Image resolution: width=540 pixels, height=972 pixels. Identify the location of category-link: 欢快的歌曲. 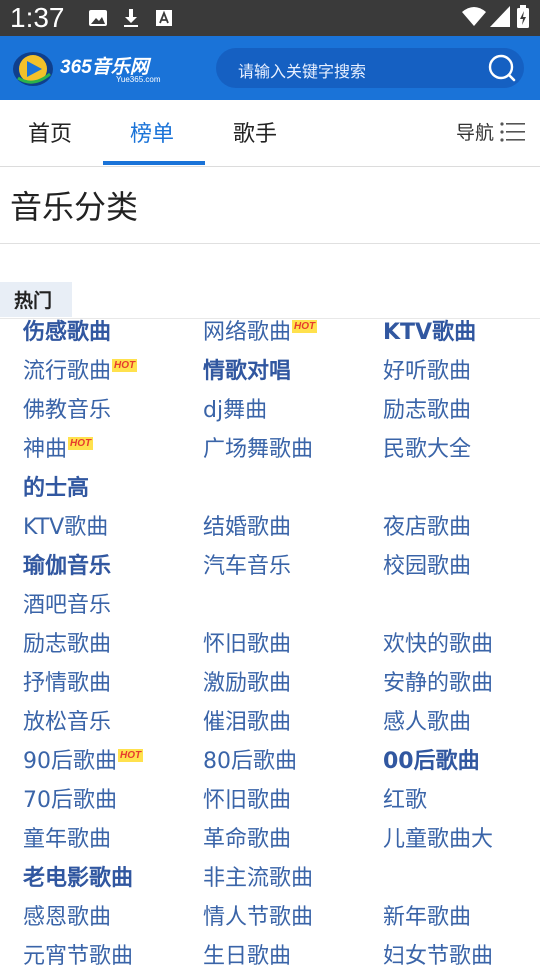
(438, 645).